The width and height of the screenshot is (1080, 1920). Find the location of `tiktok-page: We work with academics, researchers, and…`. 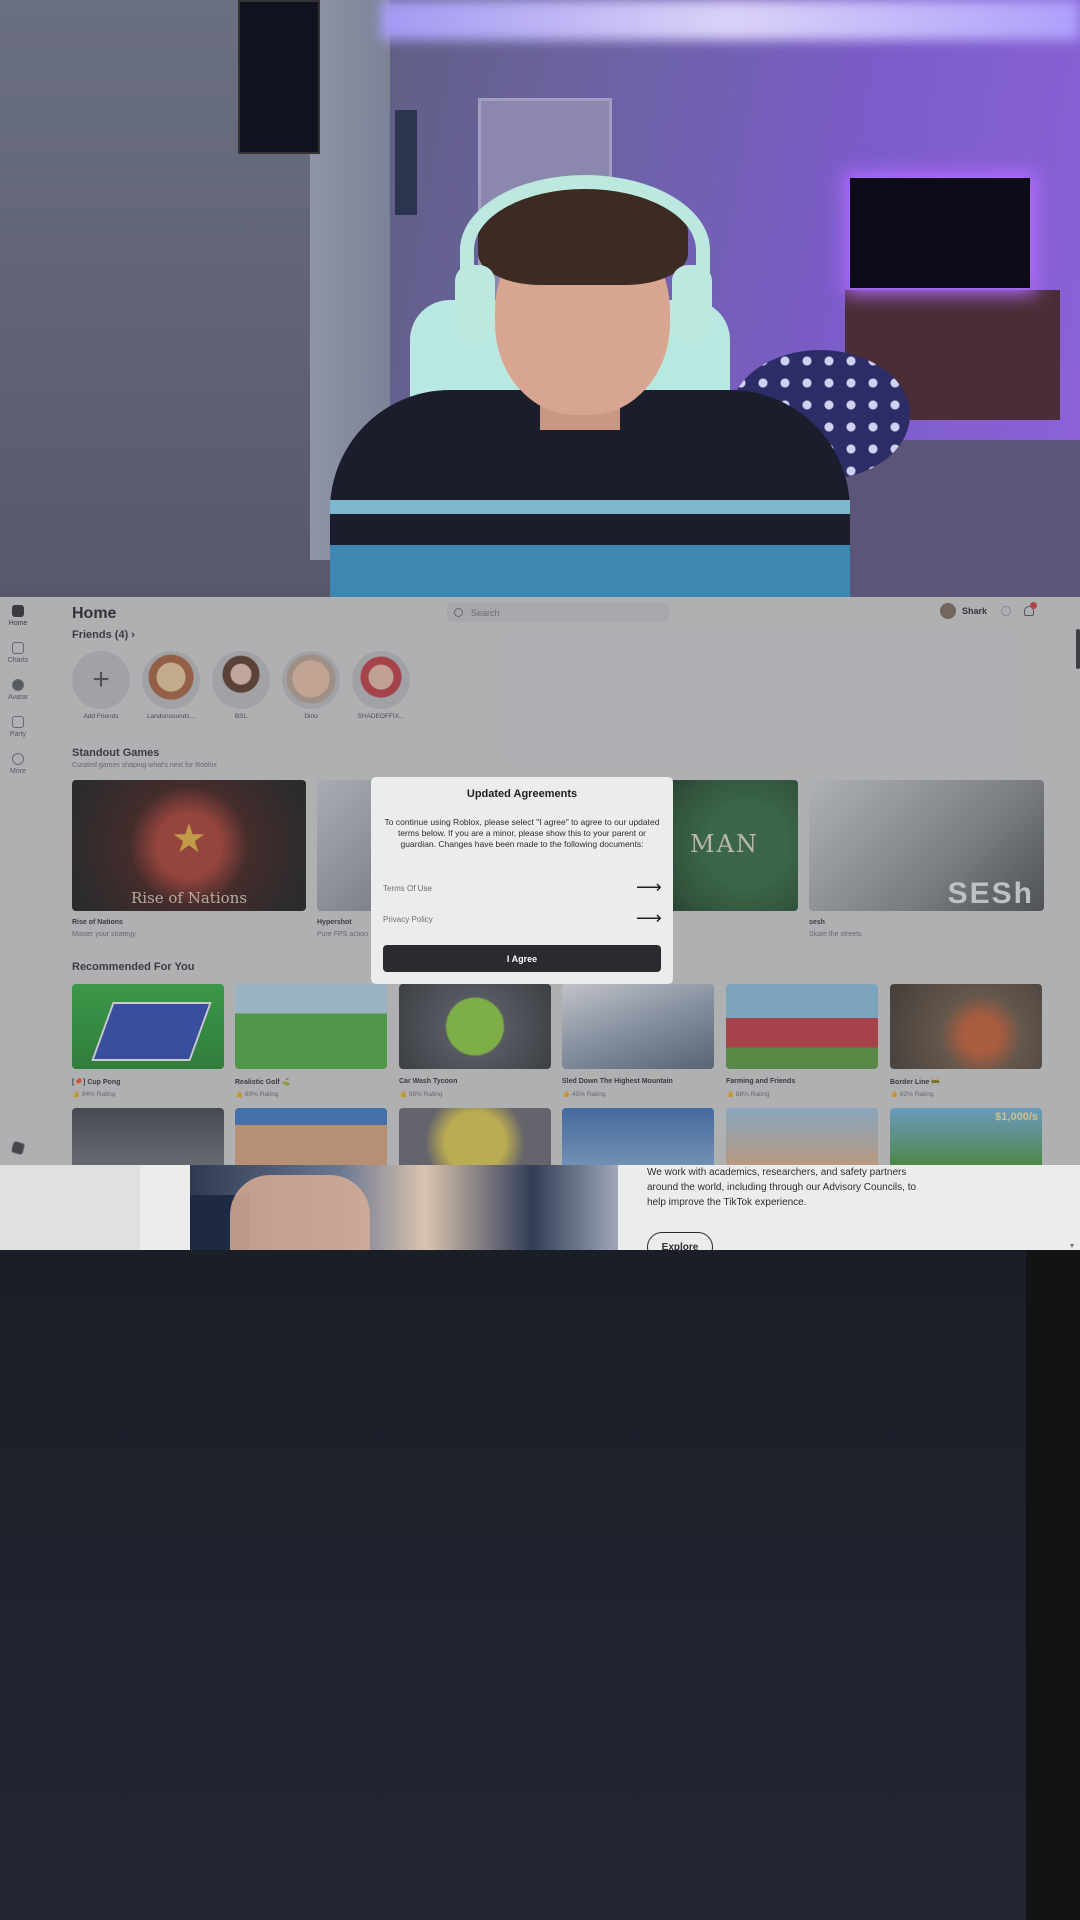

tiktok-page: We work with academics, researchers, and… is located at coordinates (540, 1207).